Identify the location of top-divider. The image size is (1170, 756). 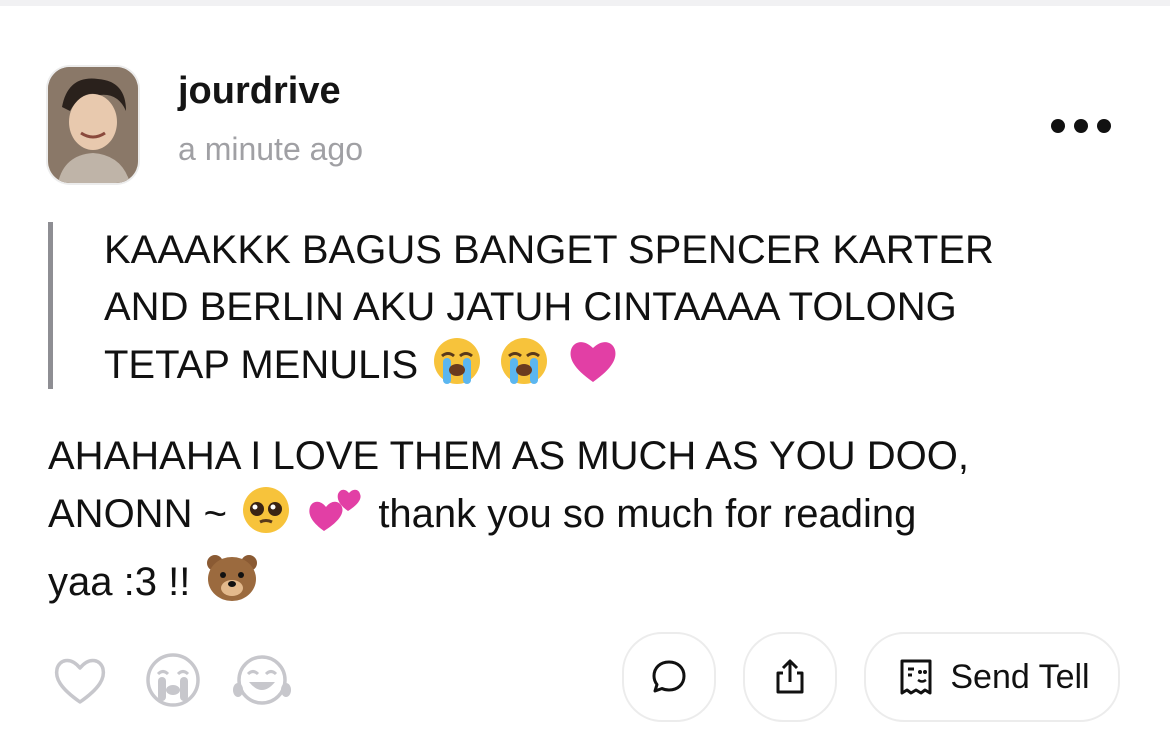
(585, 3).